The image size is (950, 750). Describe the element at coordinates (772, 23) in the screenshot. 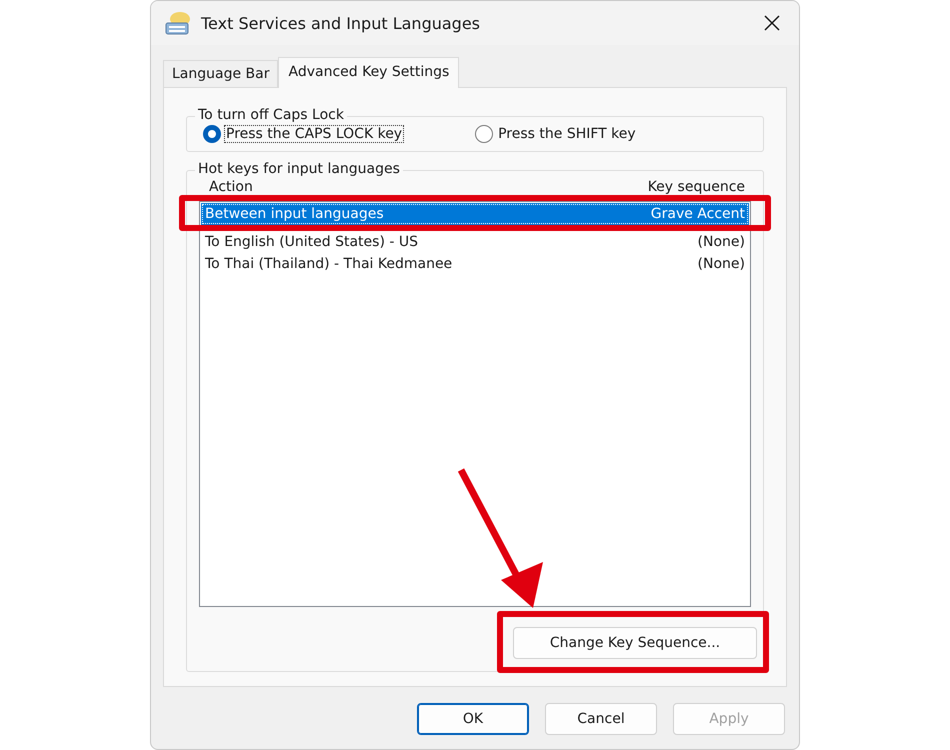

I see `close-icon` at that location.